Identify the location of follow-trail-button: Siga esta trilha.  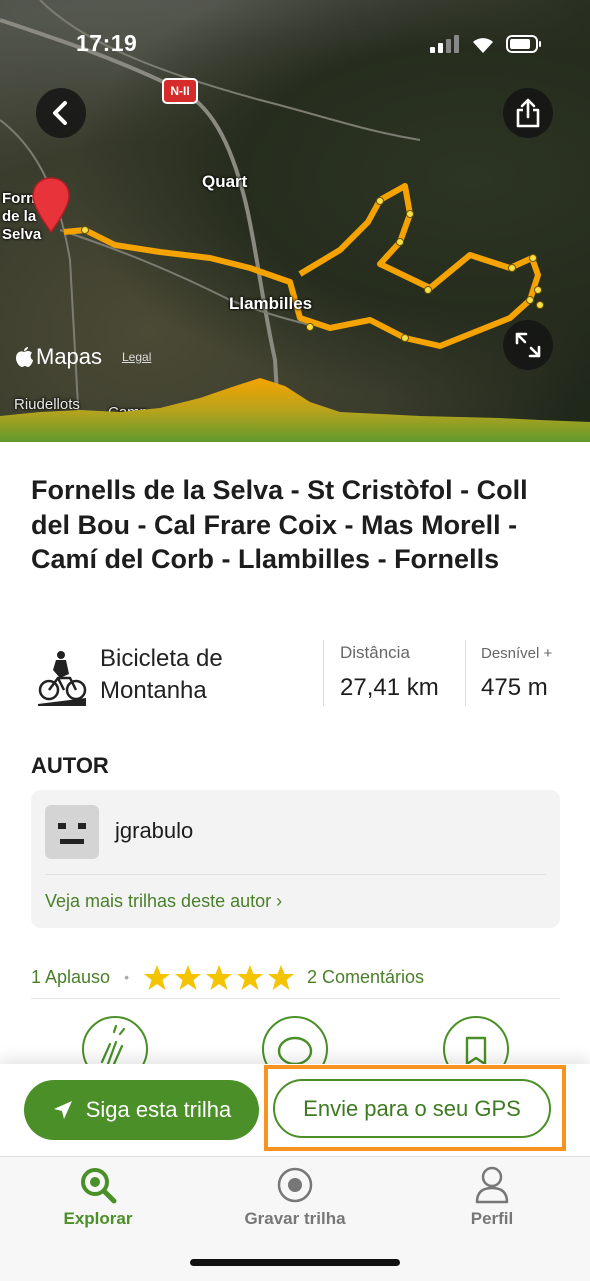
(141, 1110).